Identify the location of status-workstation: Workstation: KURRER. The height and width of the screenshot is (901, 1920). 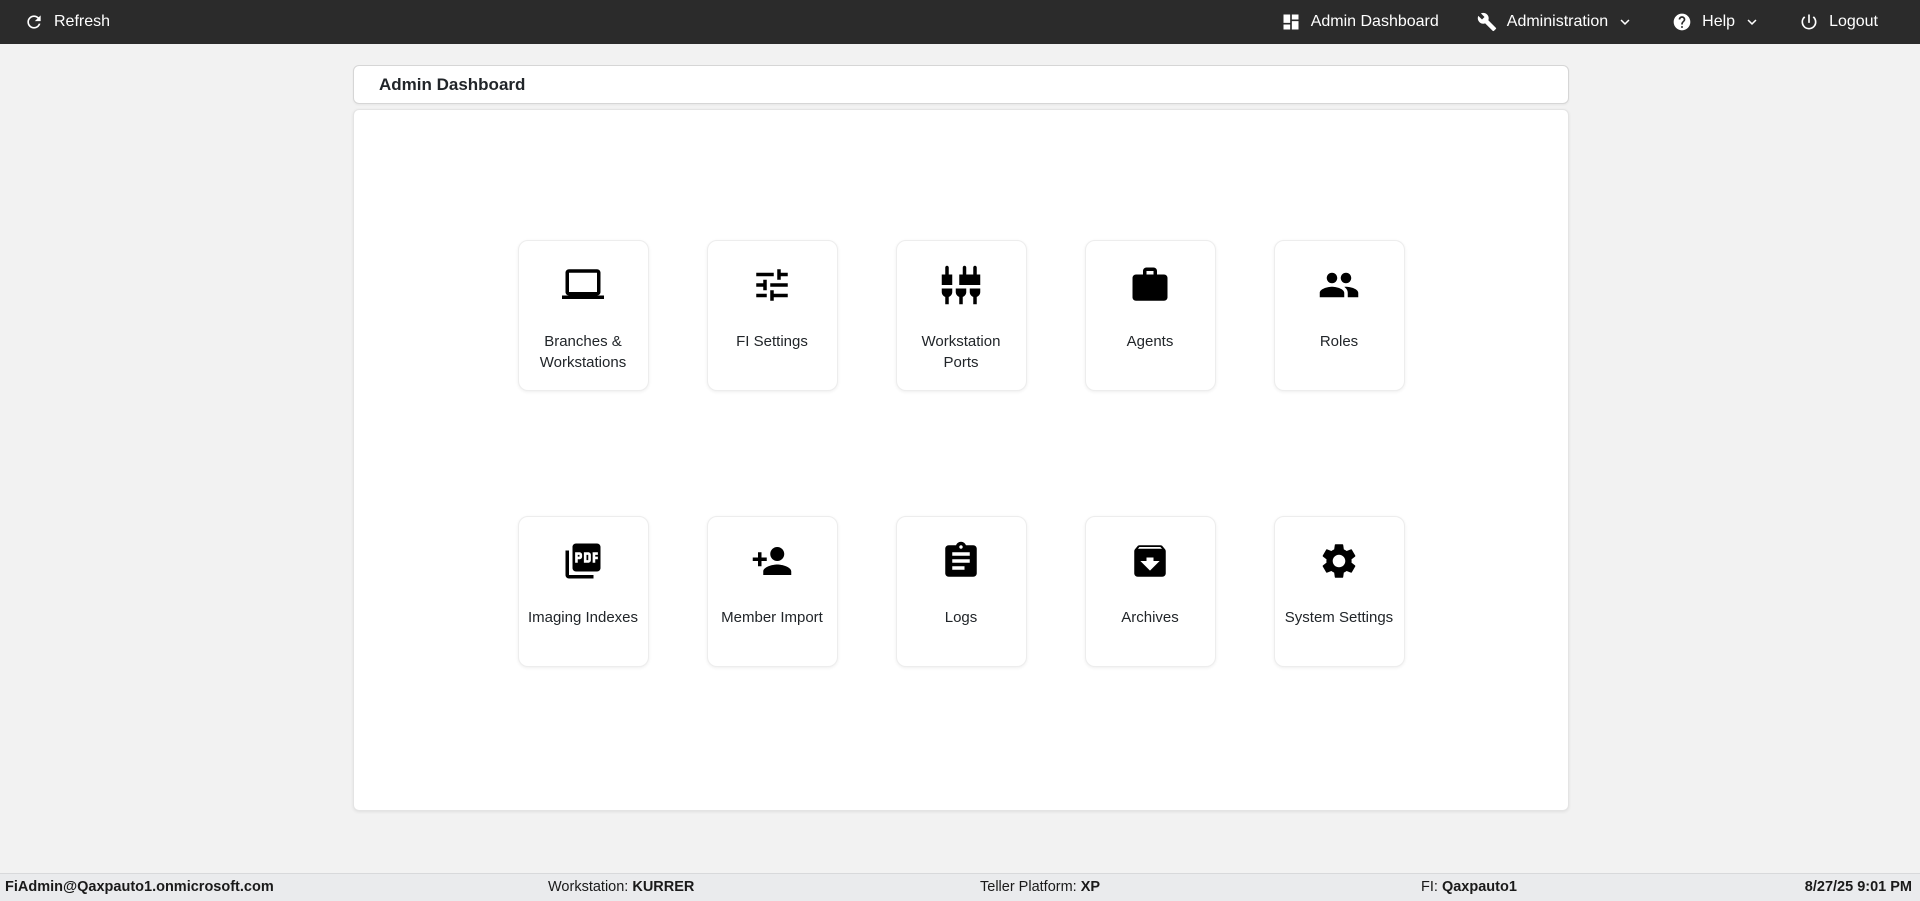
(621, 887).